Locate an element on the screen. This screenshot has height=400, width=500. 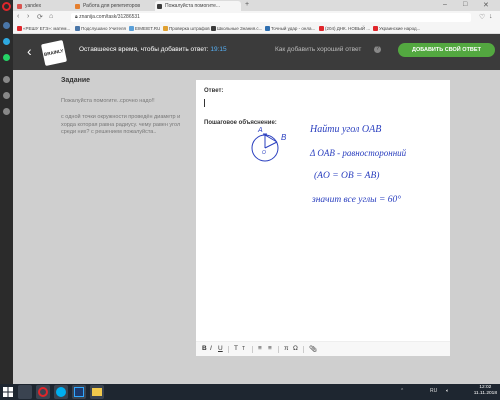
tab-tutors: Работа для репетиторов is located at coordinates (113, 6).